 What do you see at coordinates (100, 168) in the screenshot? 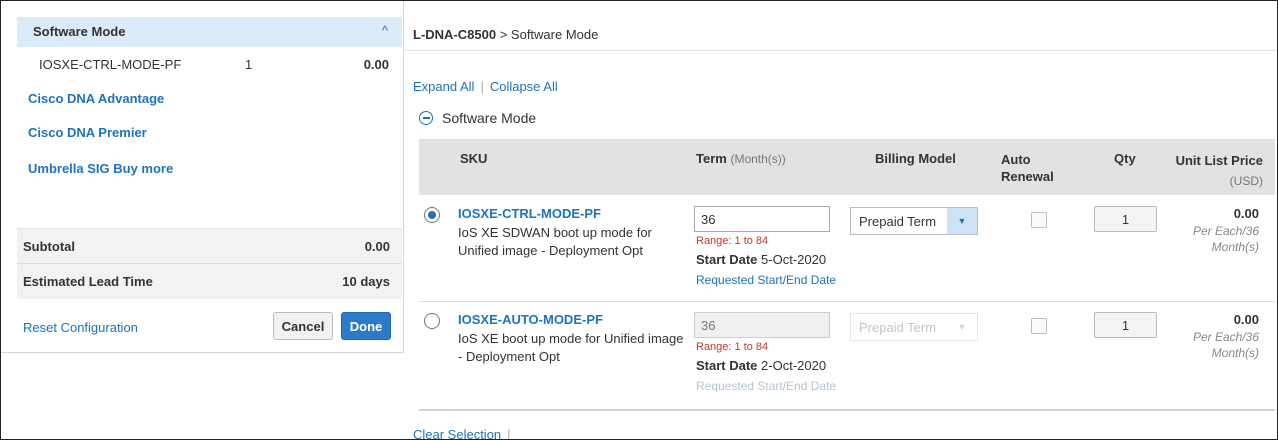
I see `umbrella-sig-buy-more-link: Umbrella SIG Buy more` at bounding box center [100, 168].